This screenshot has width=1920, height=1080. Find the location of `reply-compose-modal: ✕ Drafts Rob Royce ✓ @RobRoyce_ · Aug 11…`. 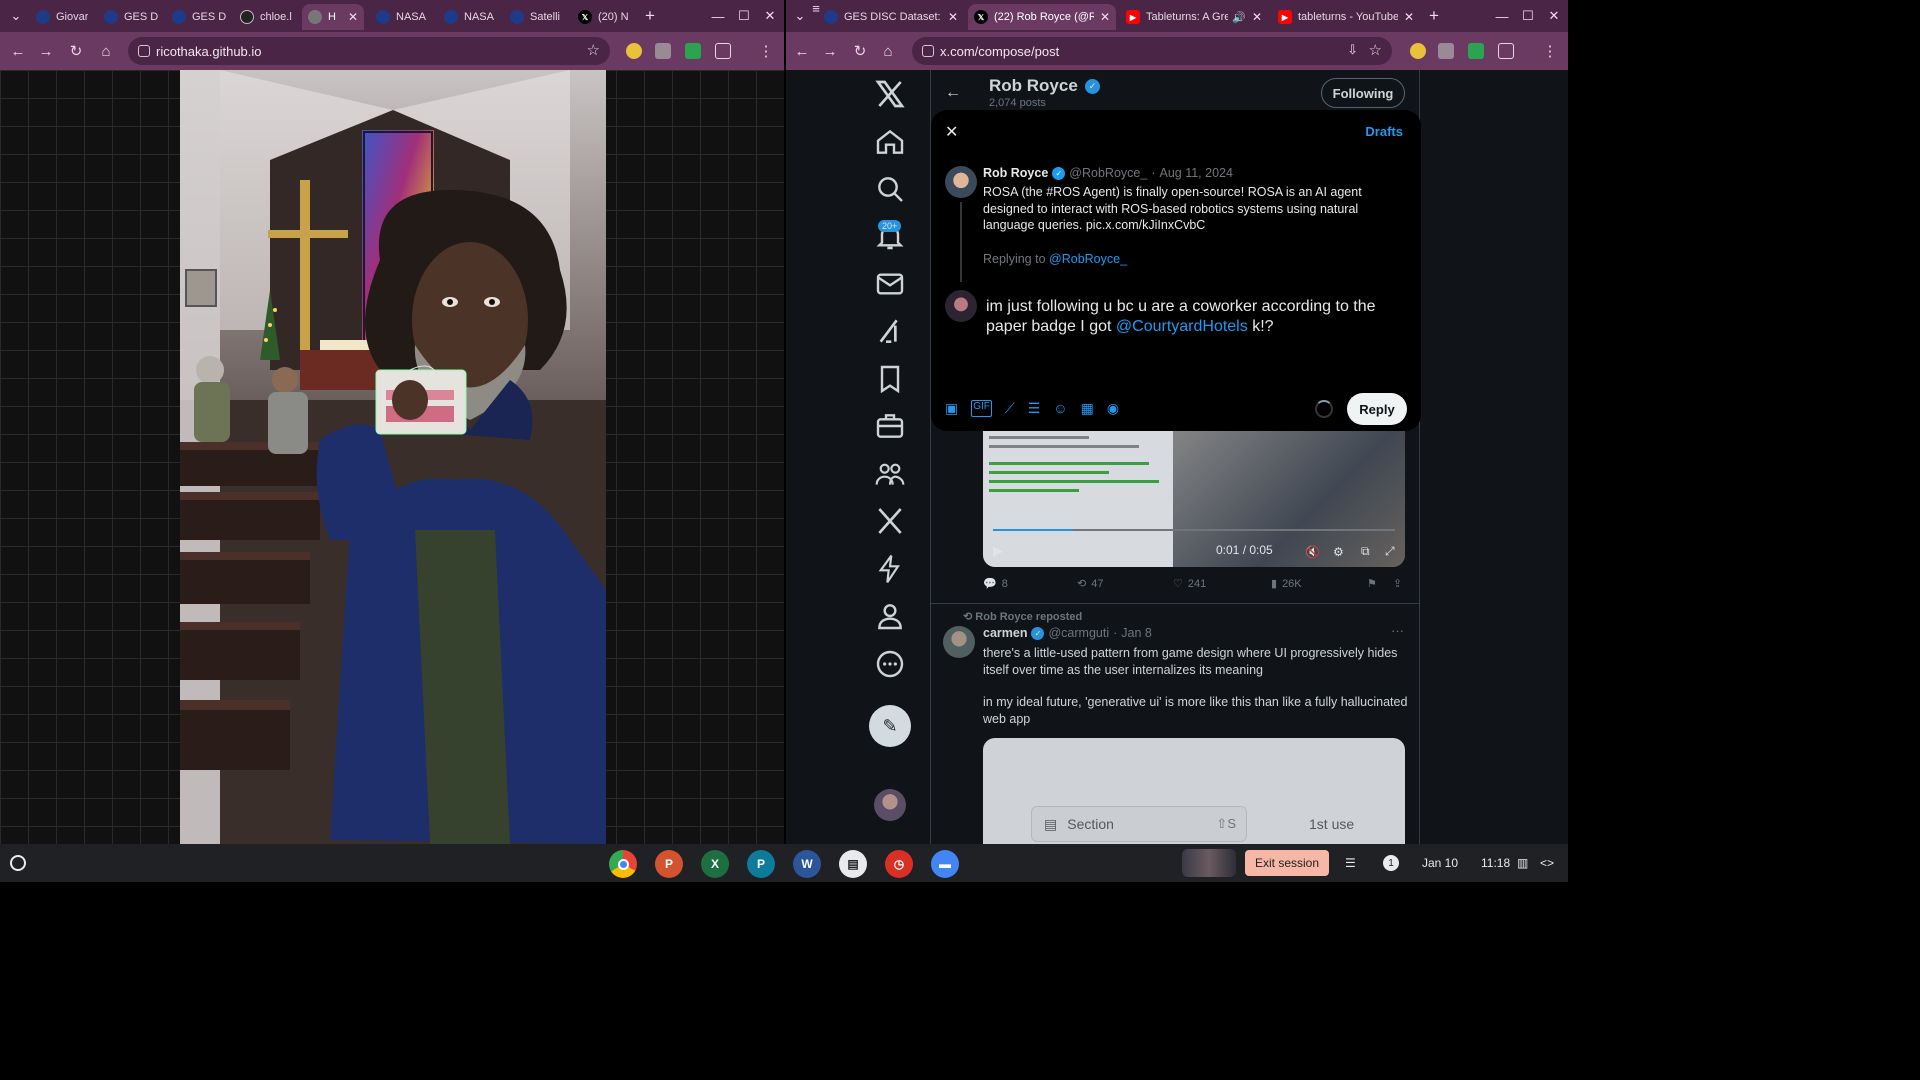

reply-compose-modal: ✕ Drafts Rob Royce ✓ @RobRoyce_ · Aug 11… is located at coordinates (1176, 270).